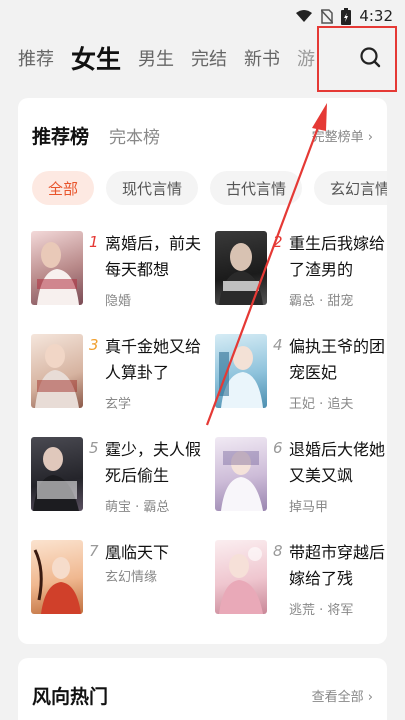 The image size is (405, 720). I want to click on tab-games: 游, so click(308, 58).